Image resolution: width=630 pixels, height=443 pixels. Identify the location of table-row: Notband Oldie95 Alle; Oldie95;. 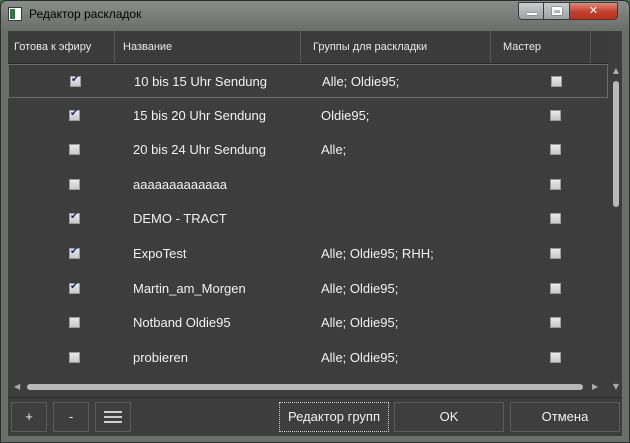
(308, 323).